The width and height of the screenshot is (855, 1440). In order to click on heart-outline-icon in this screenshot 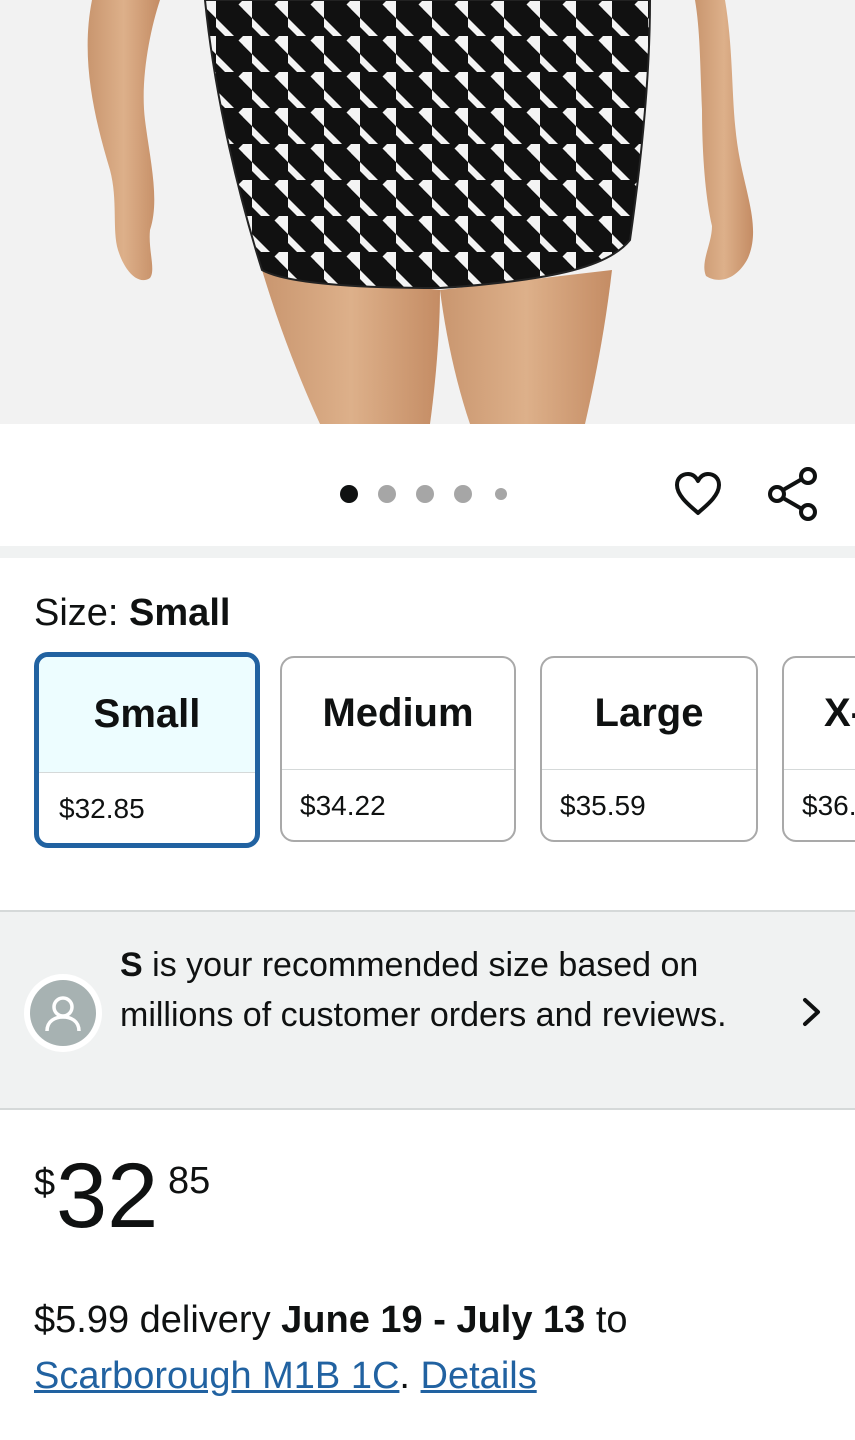, I will do `click(698, 493)`.